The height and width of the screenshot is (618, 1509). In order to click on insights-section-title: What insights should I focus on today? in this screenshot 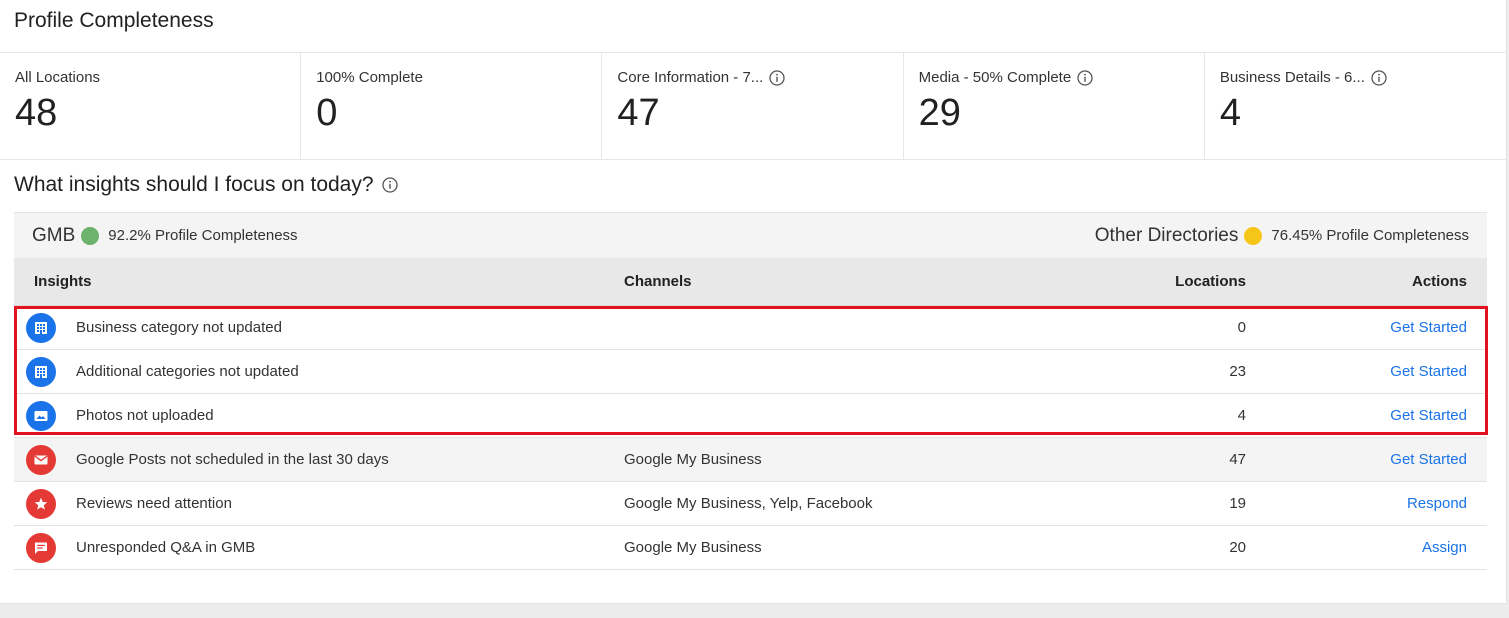, I will do `click(206, 185)`.